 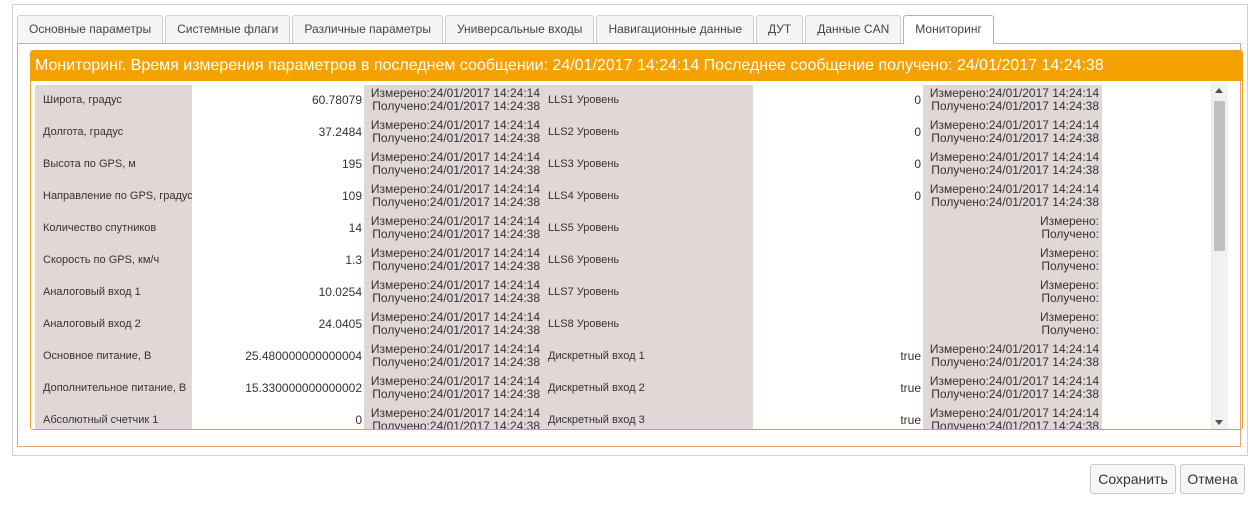 What do you see at coordinates (113, 133) in the screenshot?
I see `param-label: Долгота, градус` at bounding box center [113, 133].